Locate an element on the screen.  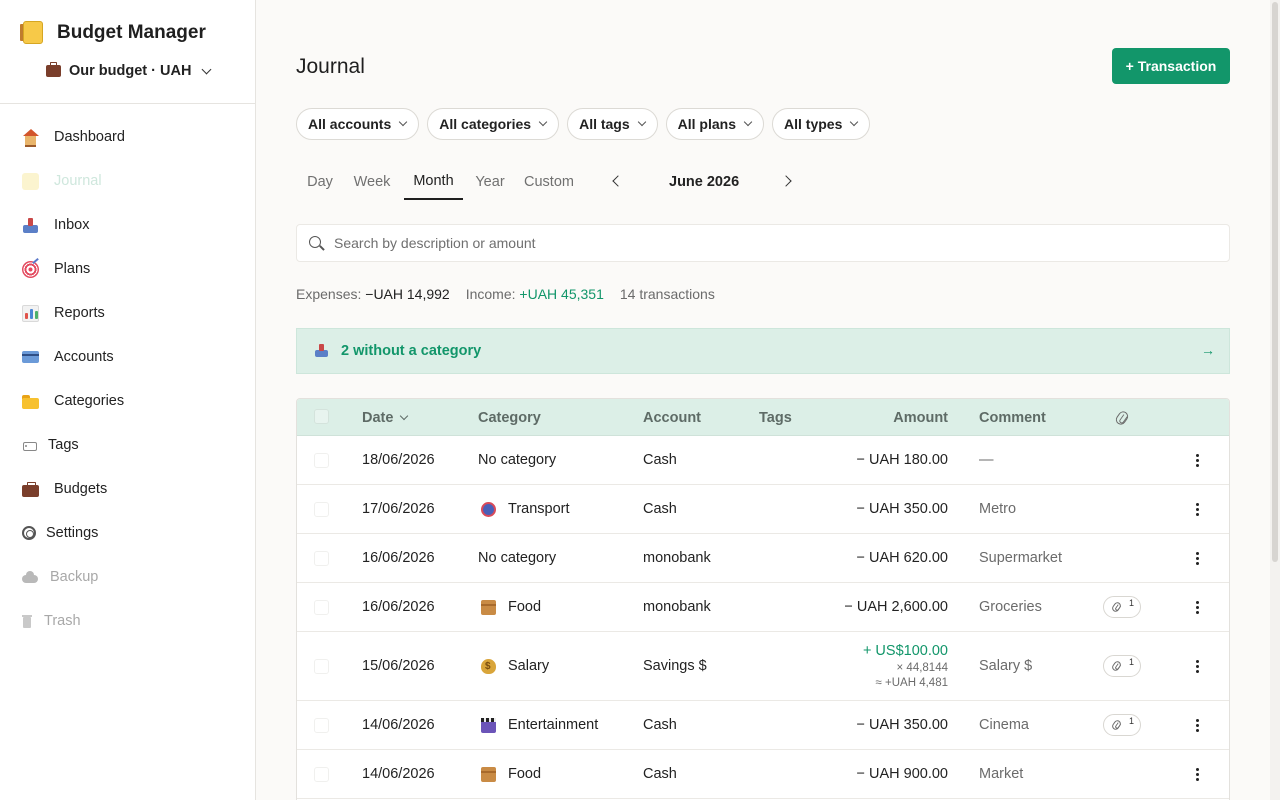
row-category: Food is located at coordinates (525, 607).